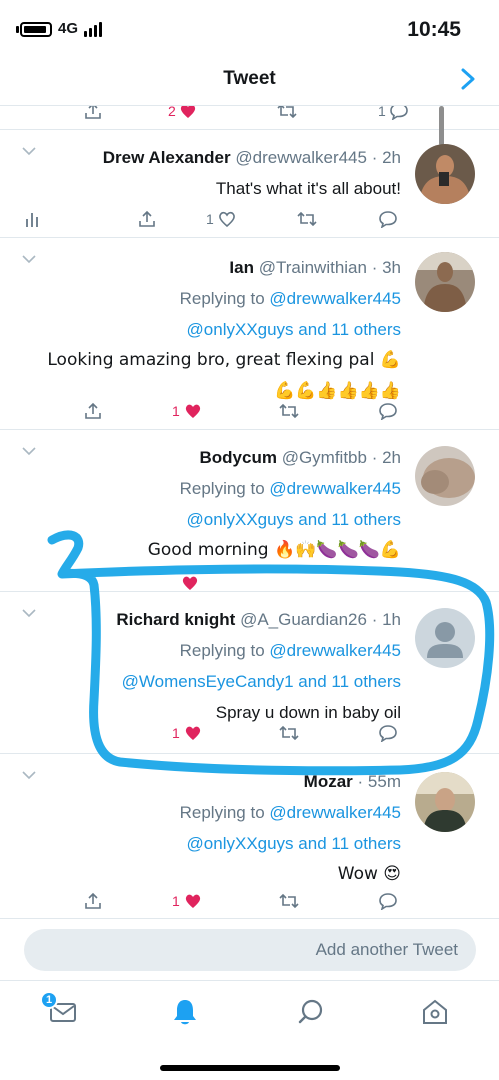 Image resolution: width=499 pixels, height=1080 pixels. Describe the element at coordinates (167, 157) in the screenshot. I see `author-name: Drew Alexander` at that location.